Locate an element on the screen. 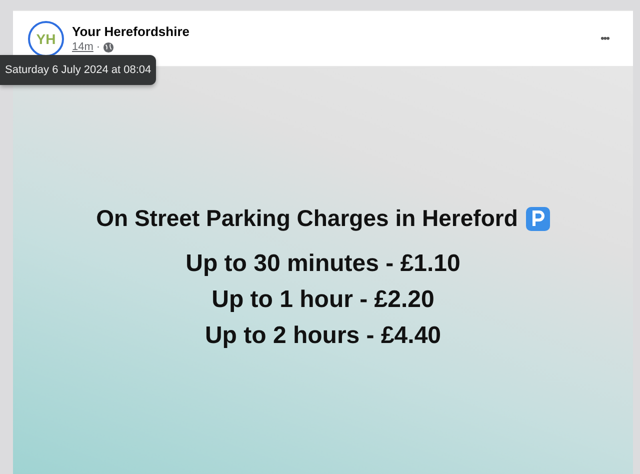 This screenshot has width=640, height=474. author-name: Your Herefordshire is located at coordinates (330, 31).